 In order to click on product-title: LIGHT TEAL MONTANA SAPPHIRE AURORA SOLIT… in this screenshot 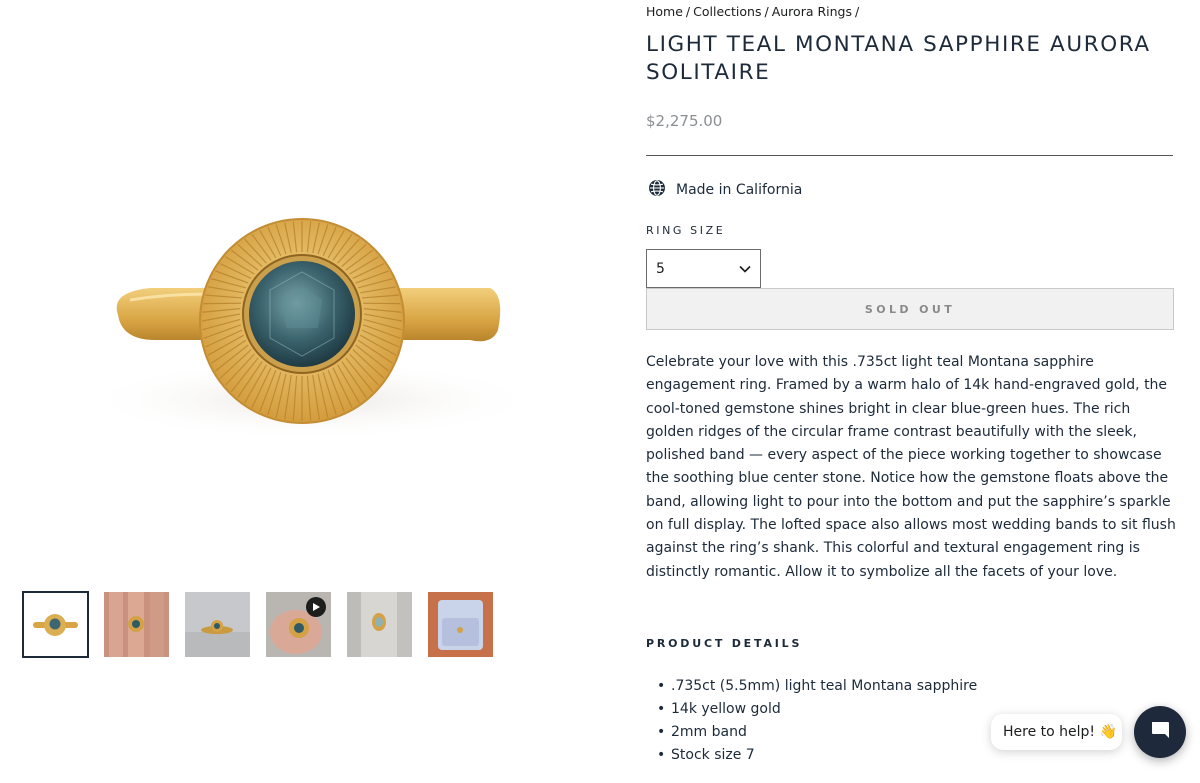, I will do `click(898, 58)`.